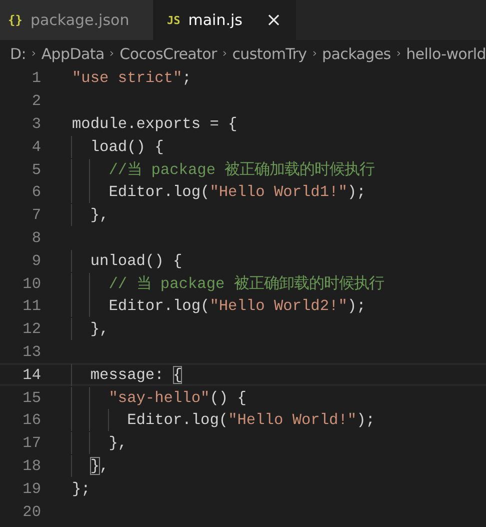  I want to click on line-number: 16, so click(31, 420).